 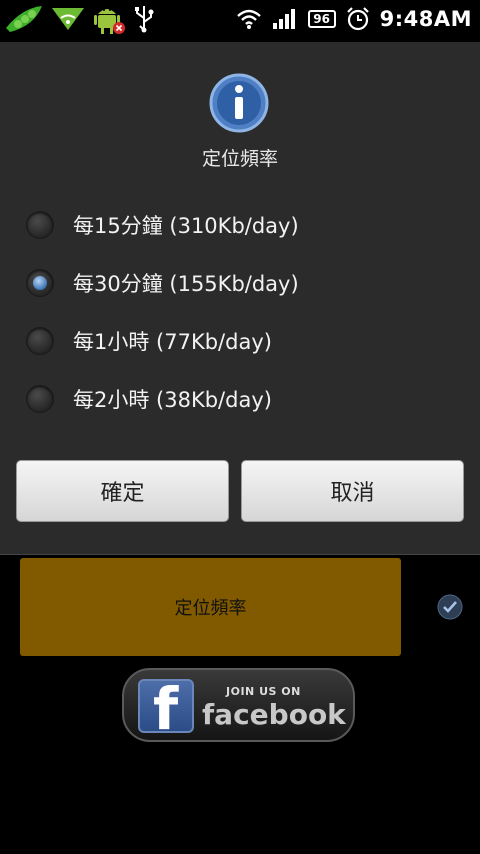 What do you see at coordinates (425, 19) in the screenshot?
I see `clock: 9:48AM` at bounding box center [425, 19].